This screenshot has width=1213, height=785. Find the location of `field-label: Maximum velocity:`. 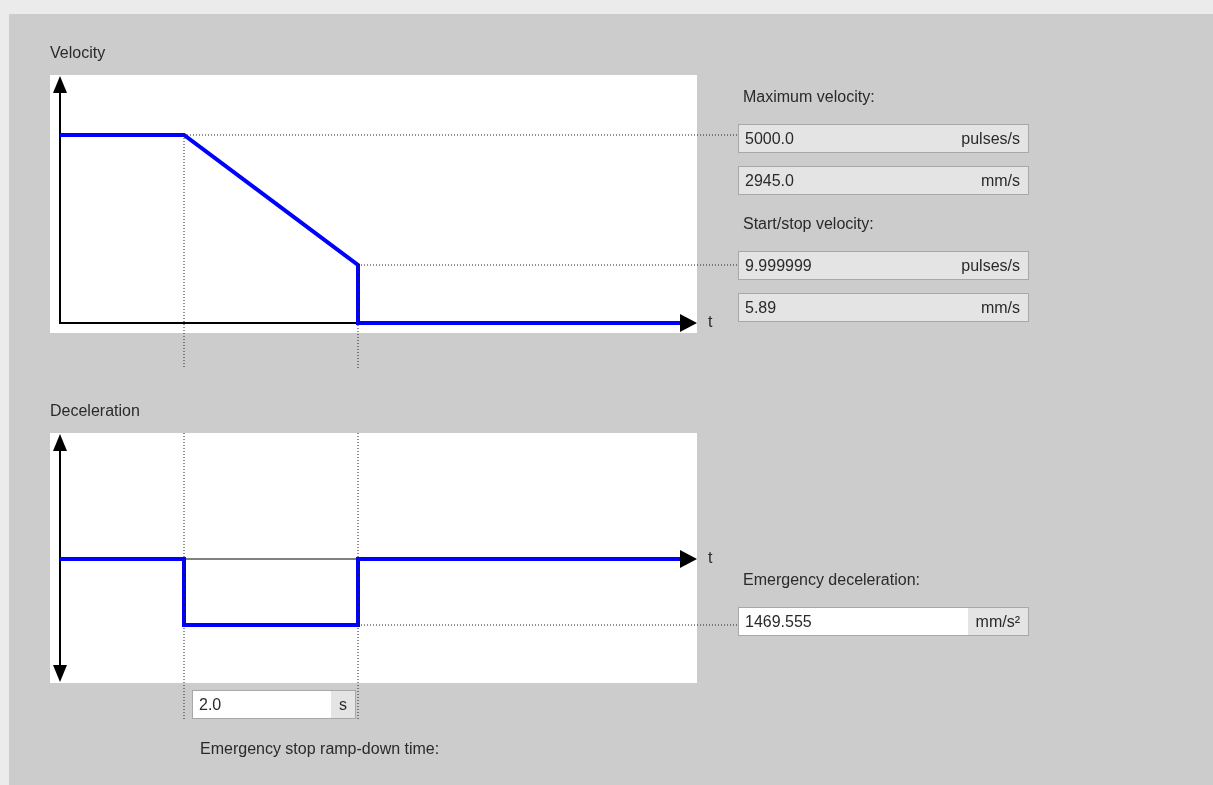

field-label: Maximum velocity: is located at coordinates (809, 97).